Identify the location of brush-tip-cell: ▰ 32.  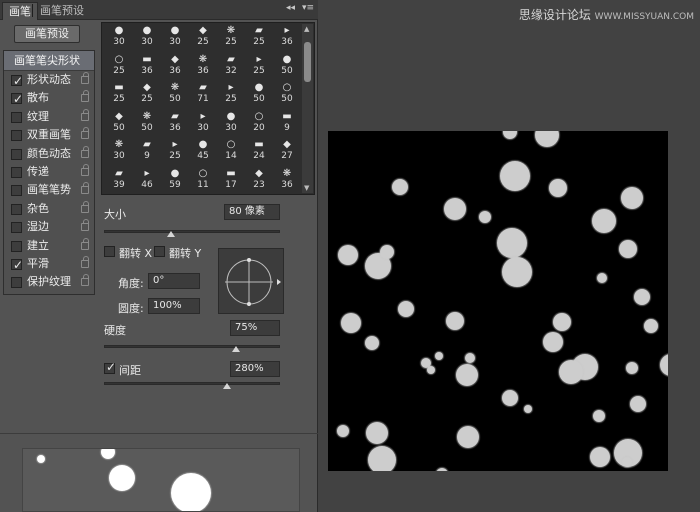
(231, 65).